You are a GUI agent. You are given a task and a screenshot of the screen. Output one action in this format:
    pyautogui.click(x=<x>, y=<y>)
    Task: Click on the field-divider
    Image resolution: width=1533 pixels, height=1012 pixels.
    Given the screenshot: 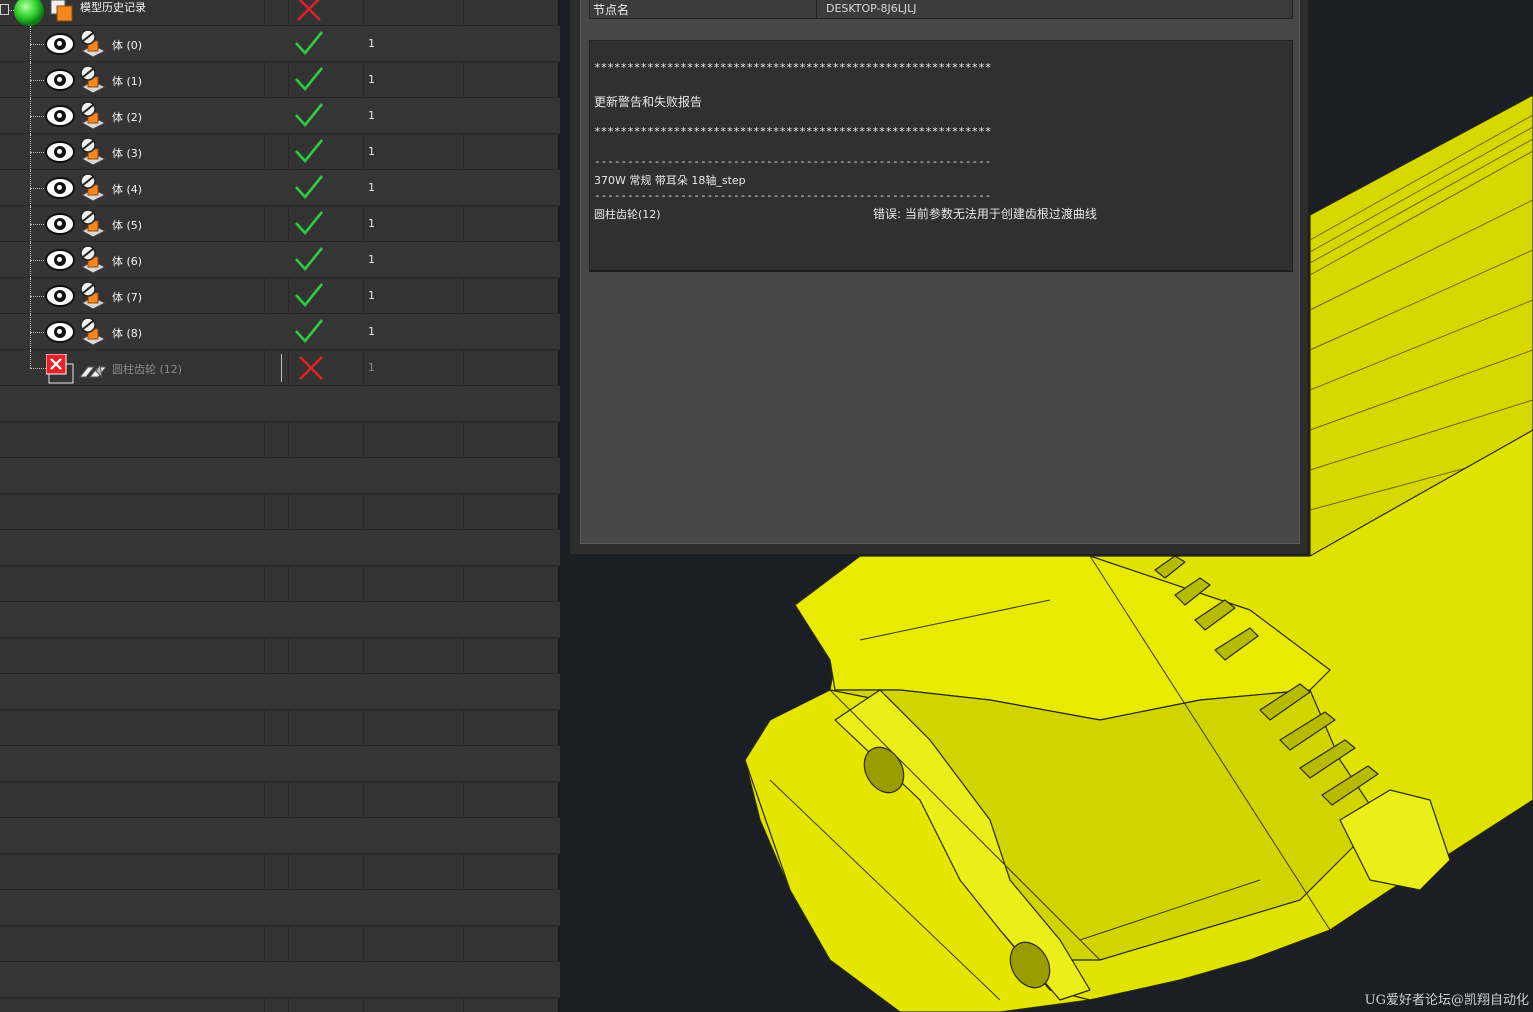 What is the action you would take?
    pyautogui.click(x=816, y=9)
    